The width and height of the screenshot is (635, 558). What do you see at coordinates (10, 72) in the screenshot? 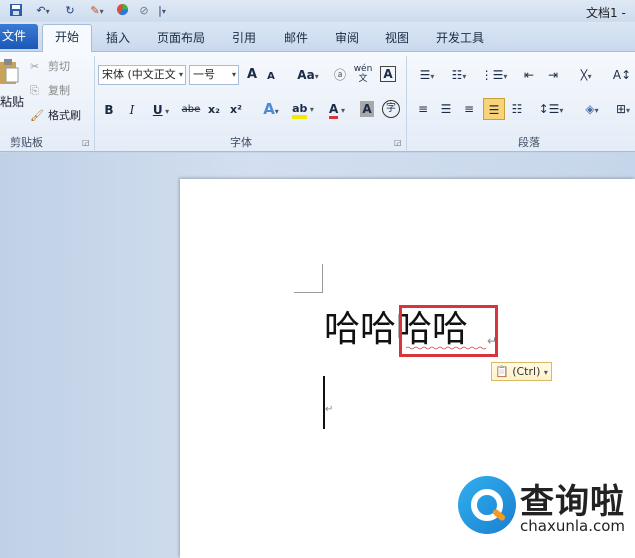
I see `clipboard-icon` at bounding box center [10, 72].